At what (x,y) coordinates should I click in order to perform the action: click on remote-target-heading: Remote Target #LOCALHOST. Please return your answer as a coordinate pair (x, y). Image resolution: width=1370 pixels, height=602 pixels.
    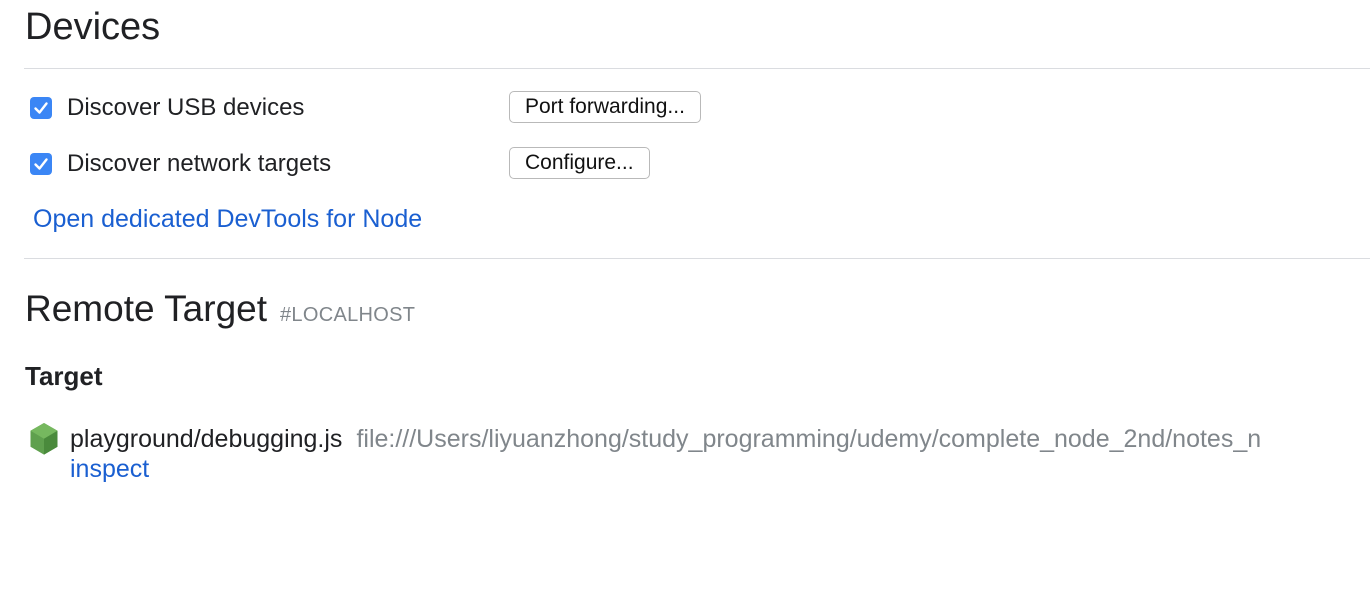
    Looking at the image, I should click on (220, 312).